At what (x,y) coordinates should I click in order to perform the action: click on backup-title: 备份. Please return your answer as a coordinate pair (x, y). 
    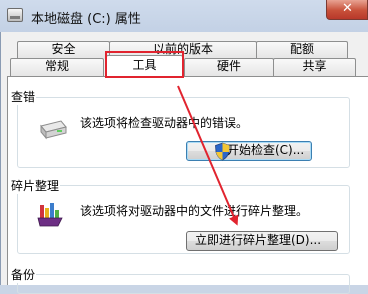
    Looking at the image, I should click on (23, 274).